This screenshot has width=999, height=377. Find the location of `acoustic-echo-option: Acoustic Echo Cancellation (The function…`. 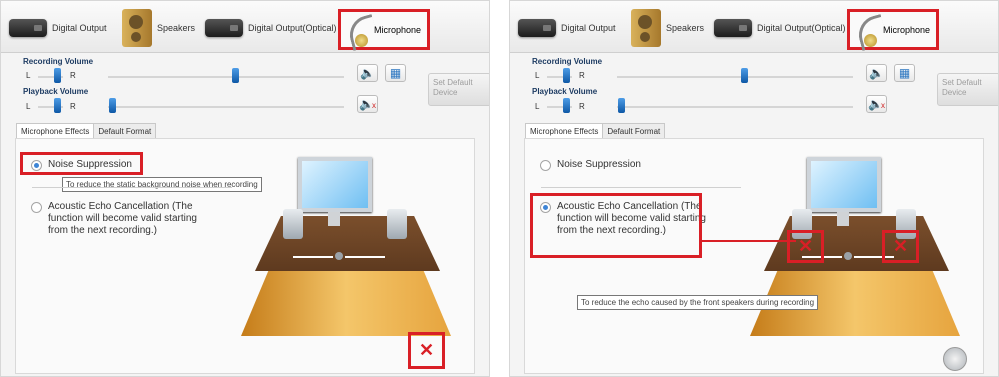

acoustic-echo-option: Acoustic Echo Cancellation (The function… is located at coordinates (121, 219).